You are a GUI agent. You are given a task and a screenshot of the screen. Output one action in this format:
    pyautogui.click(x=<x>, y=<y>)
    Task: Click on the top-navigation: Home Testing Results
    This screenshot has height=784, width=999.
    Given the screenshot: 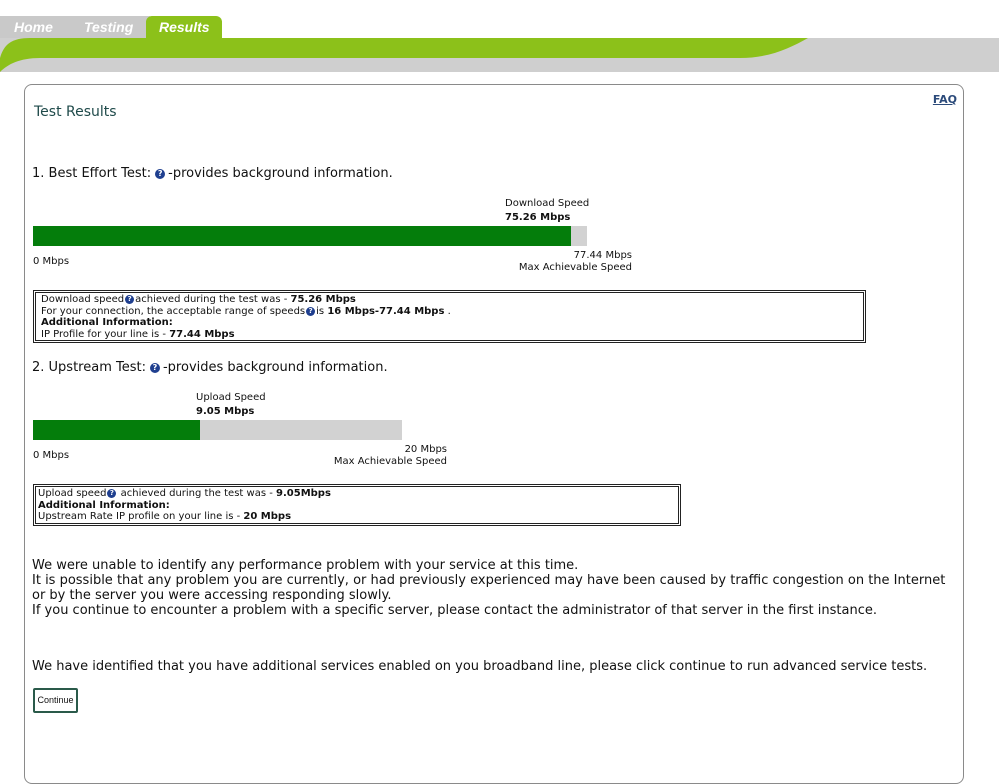 What is the action you would take?
    pyautogui.click(x=499, y=40)
    